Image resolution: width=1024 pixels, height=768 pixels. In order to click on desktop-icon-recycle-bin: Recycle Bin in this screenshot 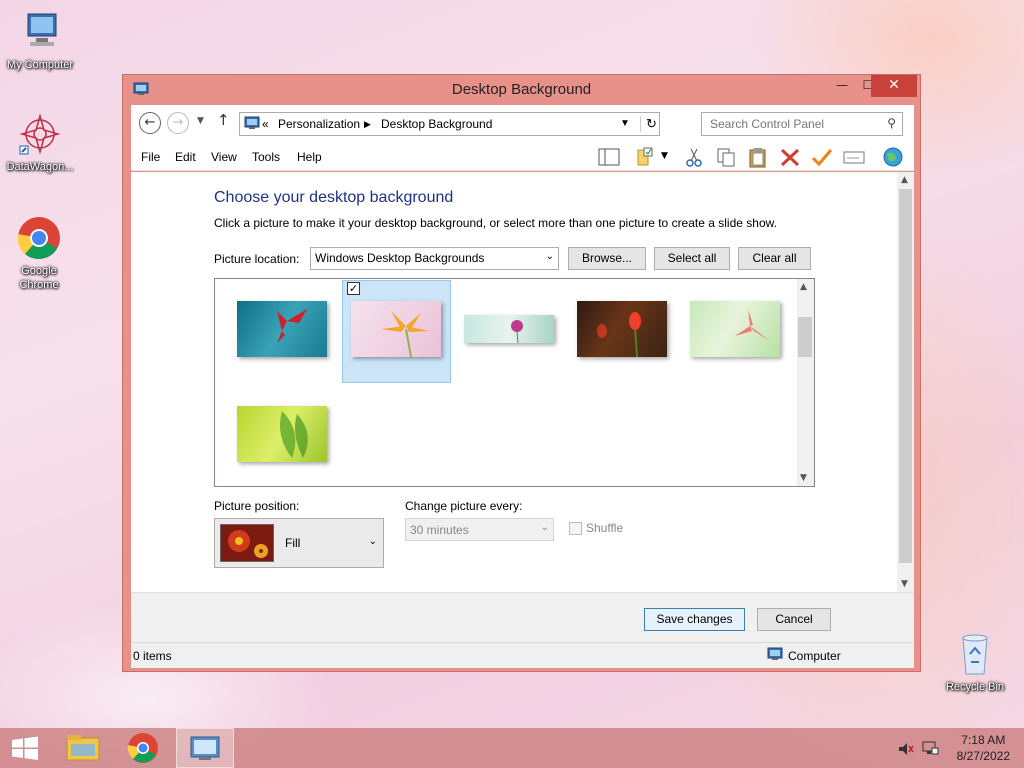, I will do `click(975, 662)`.